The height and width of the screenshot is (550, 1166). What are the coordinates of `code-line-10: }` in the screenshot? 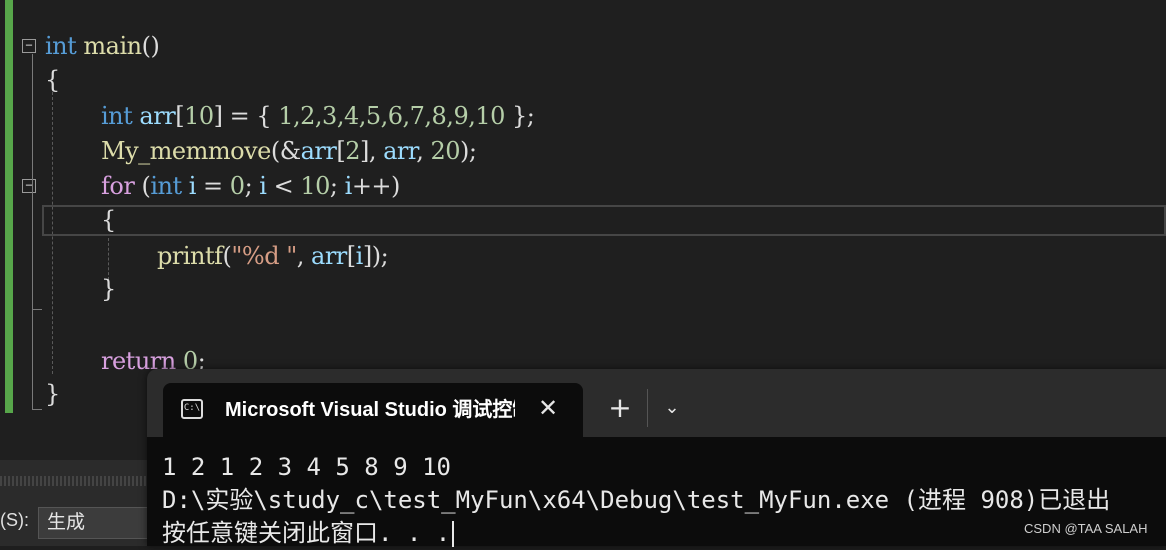 It's located at (52, 394).